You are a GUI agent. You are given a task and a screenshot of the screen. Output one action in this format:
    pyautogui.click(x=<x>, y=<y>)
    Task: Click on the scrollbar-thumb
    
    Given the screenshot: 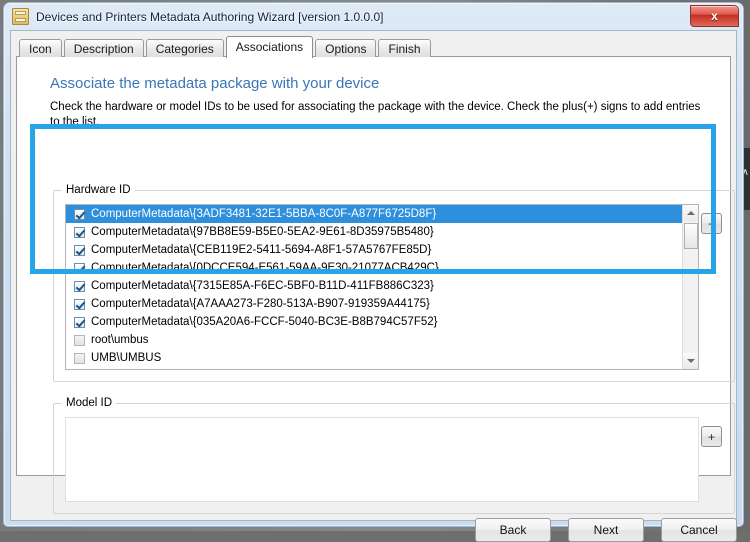 What is the action you would take?
    pyautogui.click(x=691, y=236)
    